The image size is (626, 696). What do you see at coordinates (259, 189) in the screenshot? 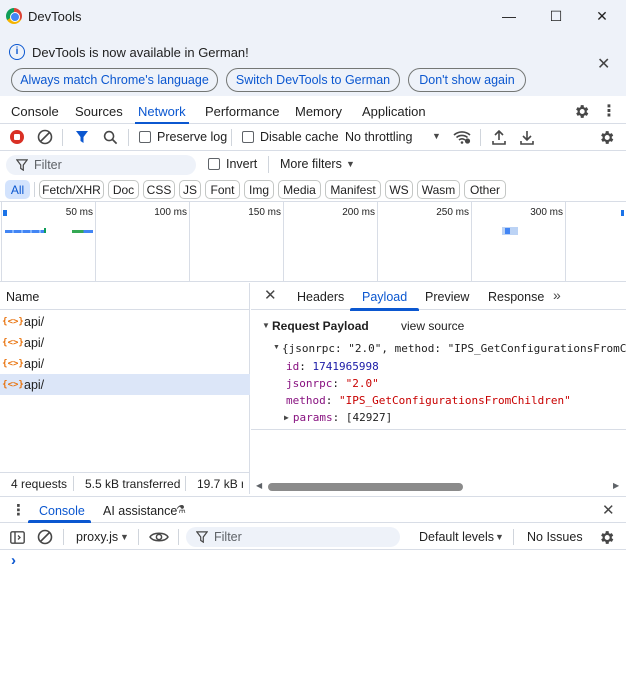
I see `type-filter-img: Img` at bounding box center [259, 189].